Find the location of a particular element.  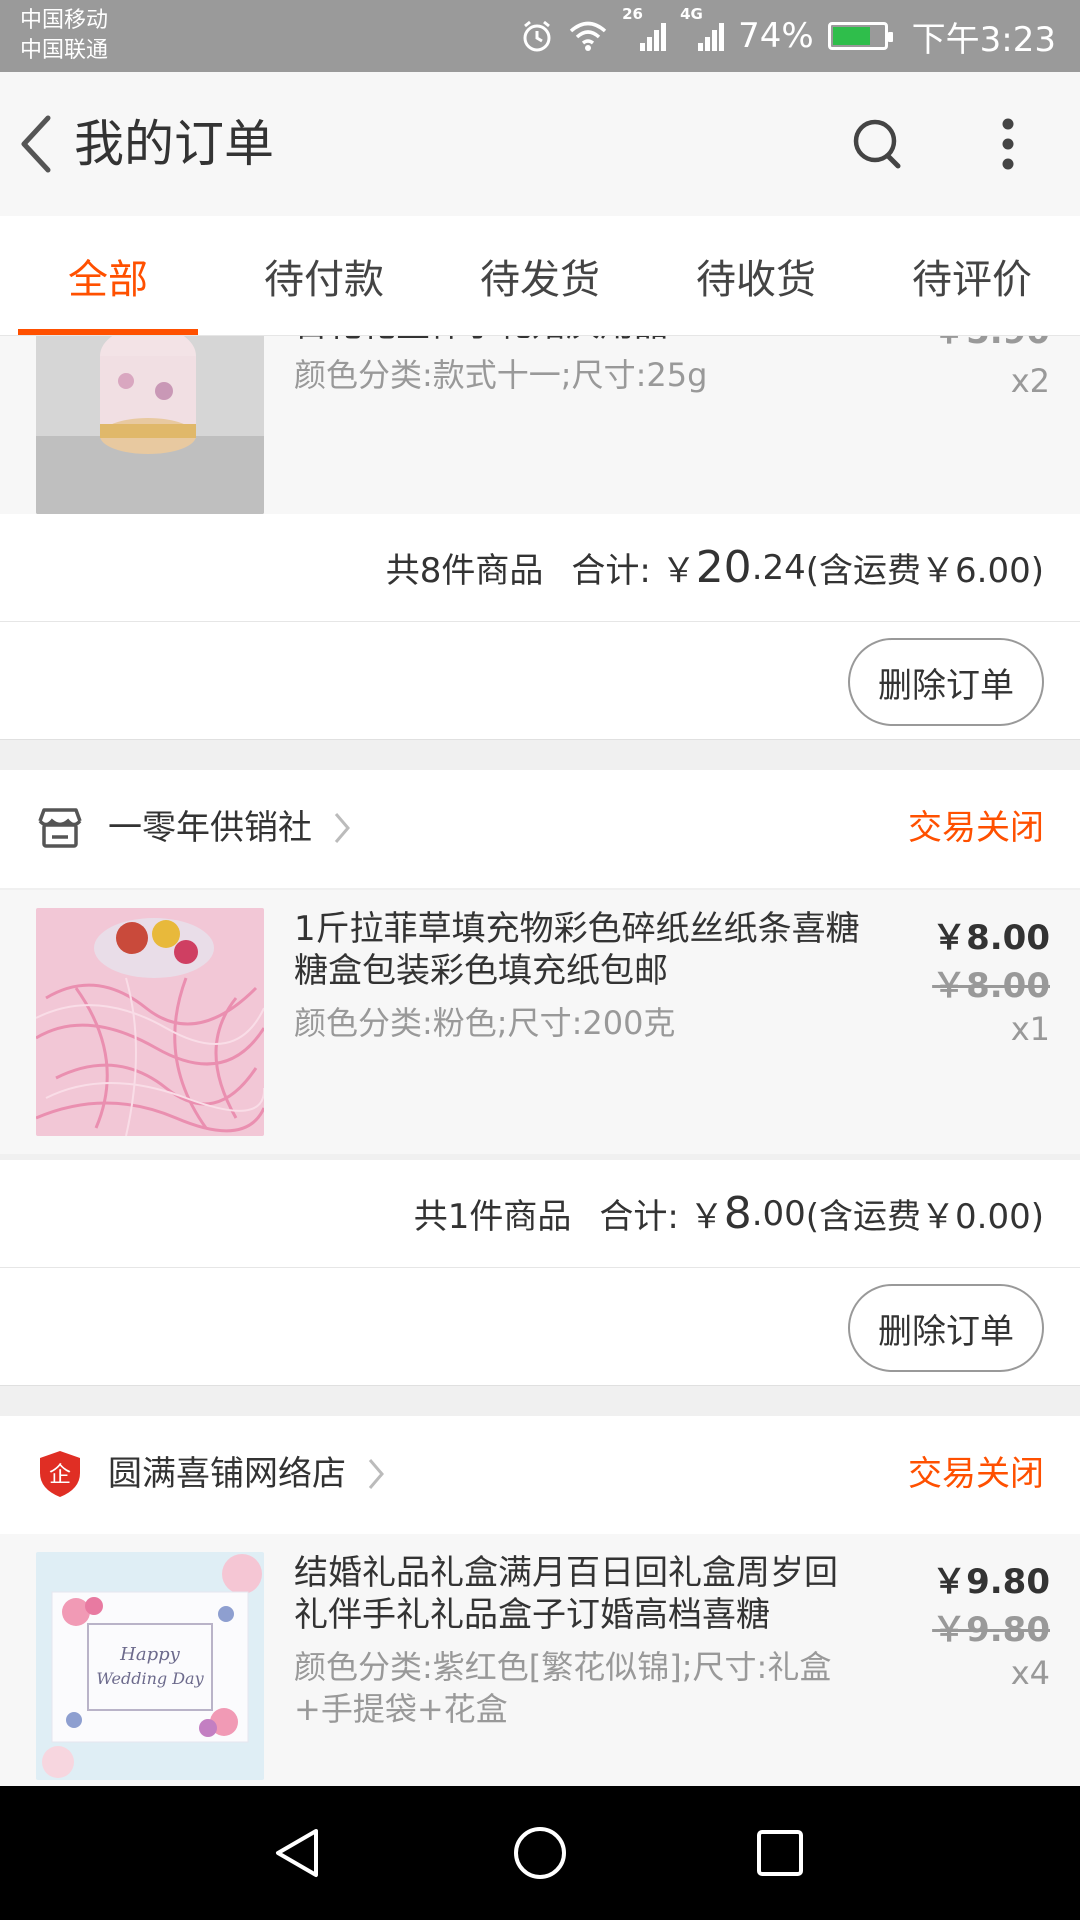

recents-square-icon is located at coordinates (780, 1853).